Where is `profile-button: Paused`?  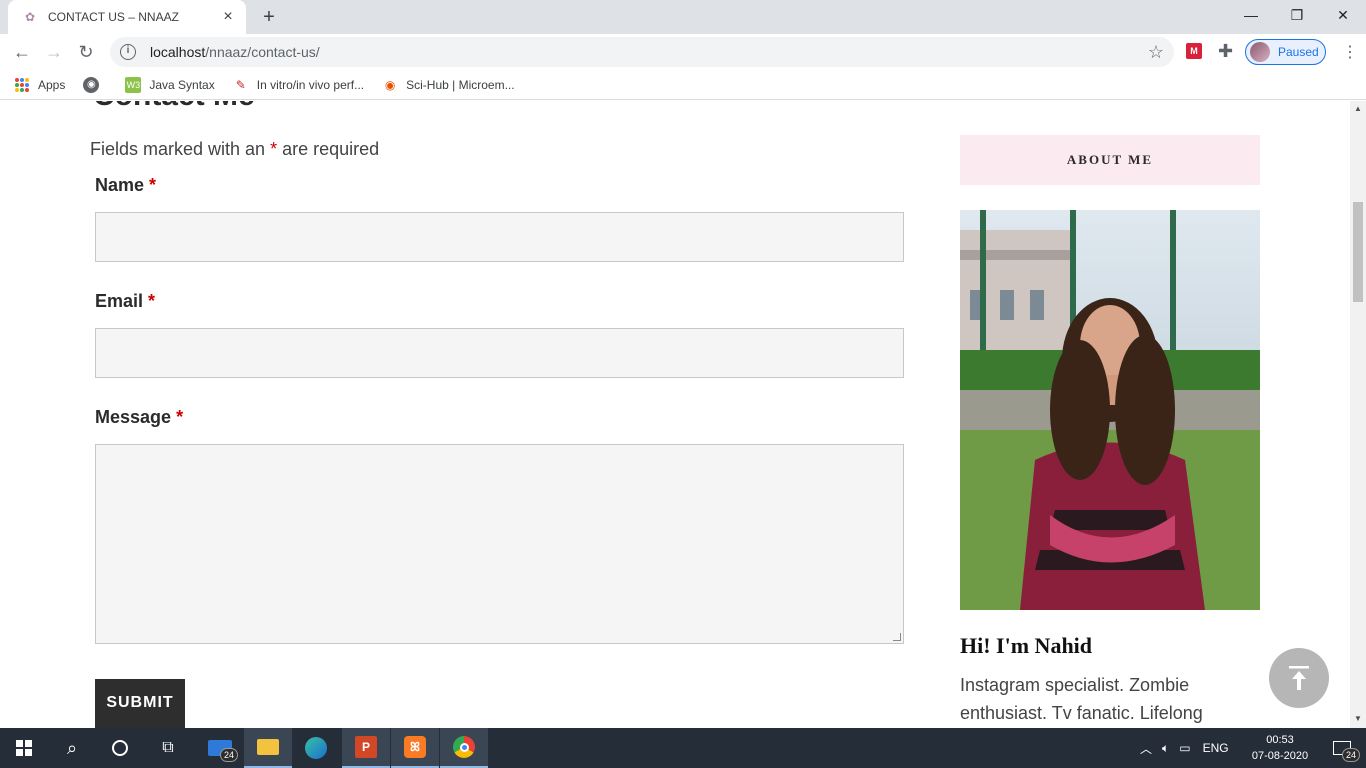
profile-button: Paused is located at coordinates (1285, 52).